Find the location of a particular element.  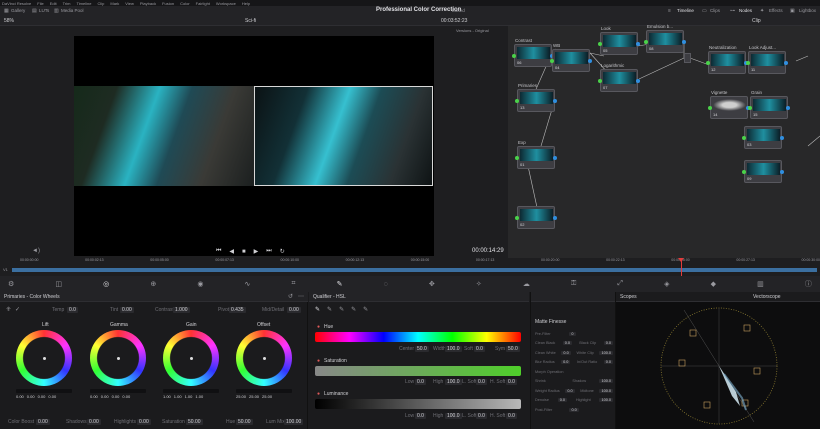

picker-plus-icon: ✎ is located at coordinates (341, 309).